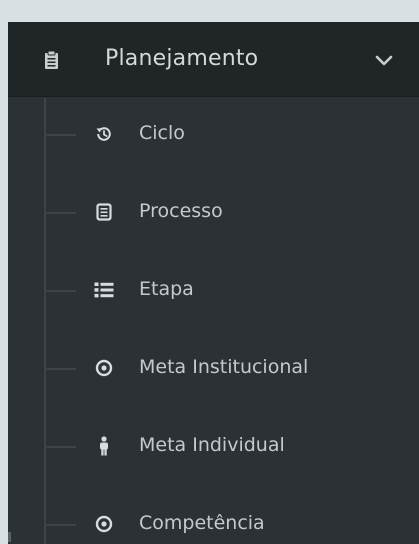 This screenshot has height=544, width=419. Describe the element at coordinates (224, 367) in the screenshot. I see `submenu-item-label: Meta Institucional` at that location.